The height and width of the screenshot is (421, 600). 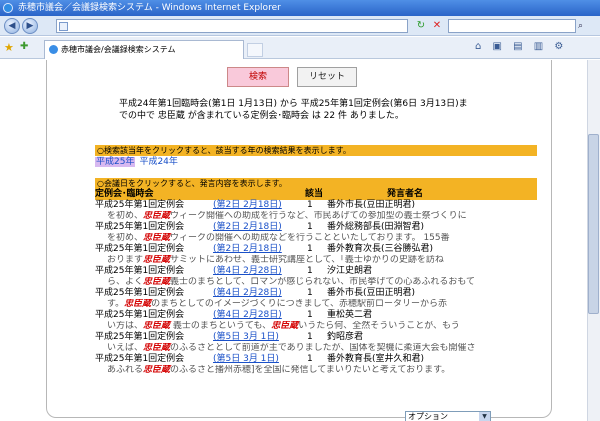 I want to click on result-snippet: あふれる忠臣蔵のふるさと播州赤穂]を全国に発信してまいりたいと考えております。, so click(x=316, y=370).